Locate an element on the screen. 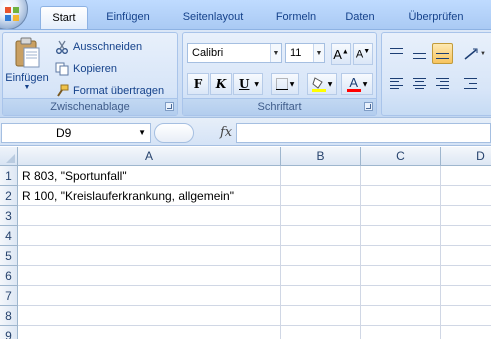 The width and height of the screenshot is (491, 339). align-bottom-button is located at coordinates (442, 53).